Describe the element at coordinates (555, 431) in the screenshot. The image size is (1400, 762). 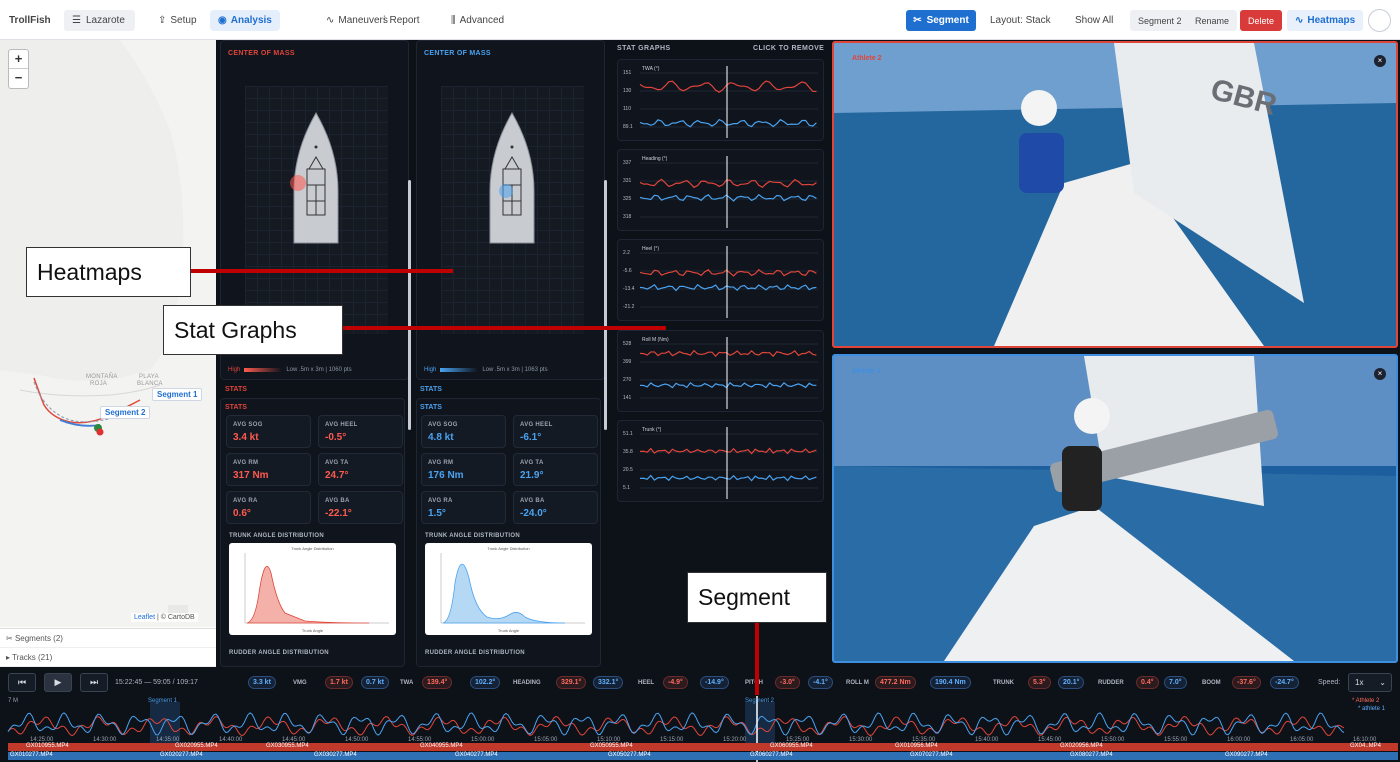
I see `stat-tile: AVG HEEL -6.1°` at that location.